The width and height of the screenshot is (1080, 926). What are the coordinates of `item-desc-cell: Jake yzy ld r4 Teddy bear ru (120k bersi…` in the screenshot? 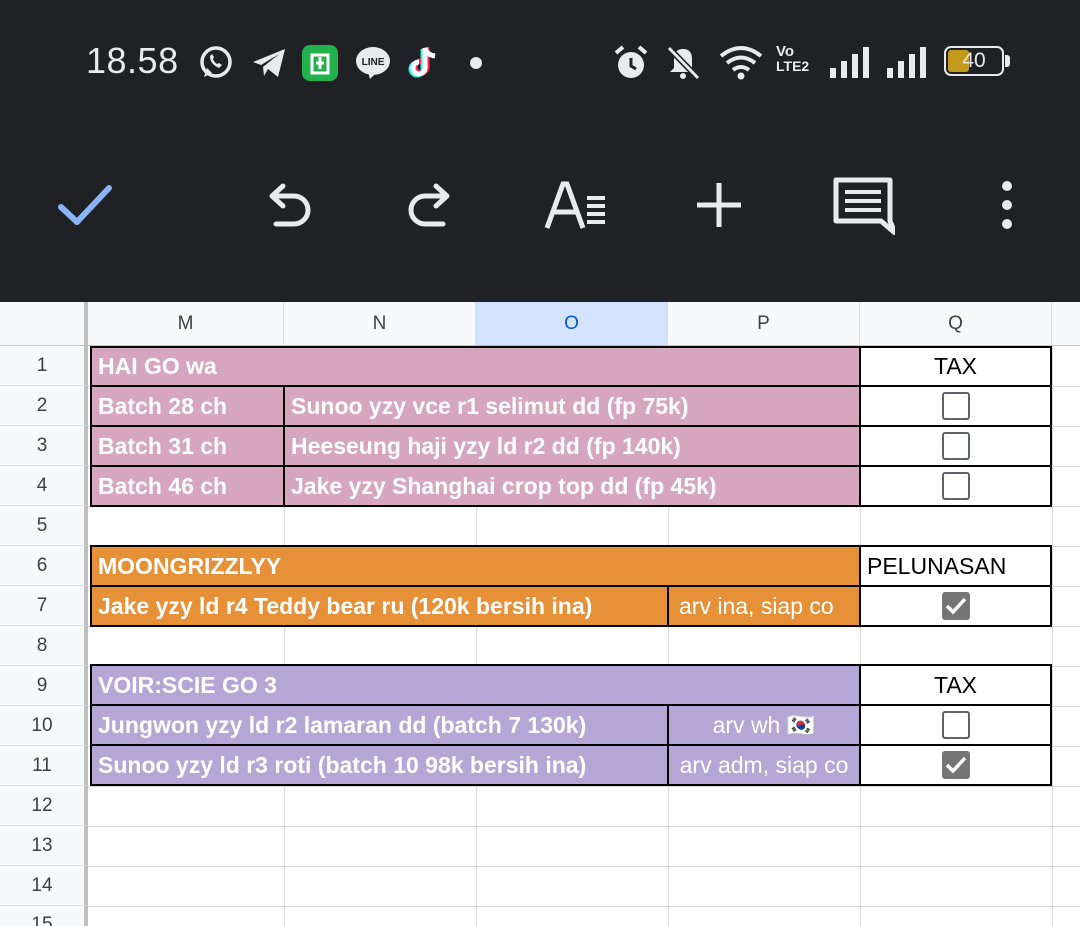 It's located at (379, 606).